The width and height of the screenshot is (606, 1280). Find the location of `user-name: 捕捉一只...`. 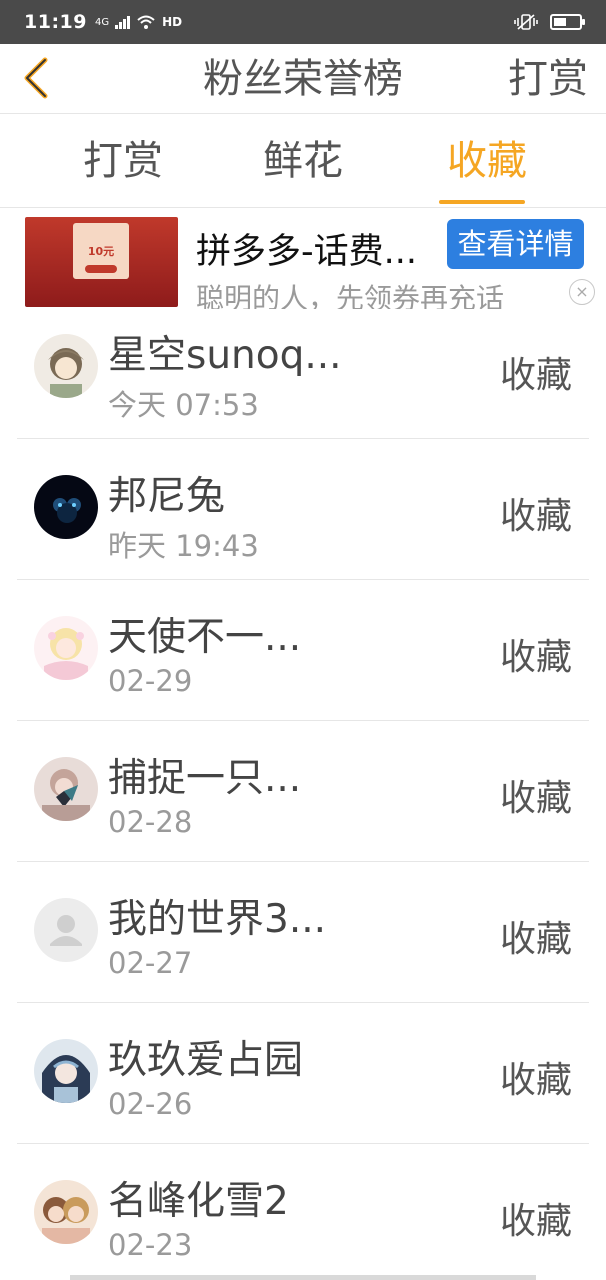

user-name: 捕捉一只... is located at coordinates (205, 778).